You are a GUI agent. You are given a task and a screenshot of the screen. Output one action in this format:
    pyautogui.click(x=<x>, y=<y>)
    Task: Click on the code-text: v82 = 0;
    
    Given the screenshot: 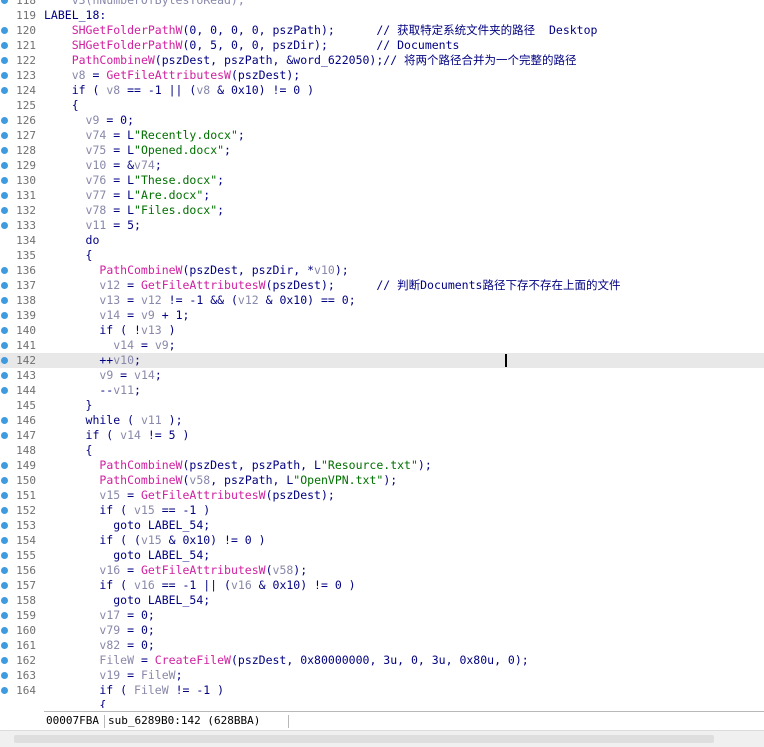 What is the action you would take?
    pyautogui.click(x=99, y=645)
    